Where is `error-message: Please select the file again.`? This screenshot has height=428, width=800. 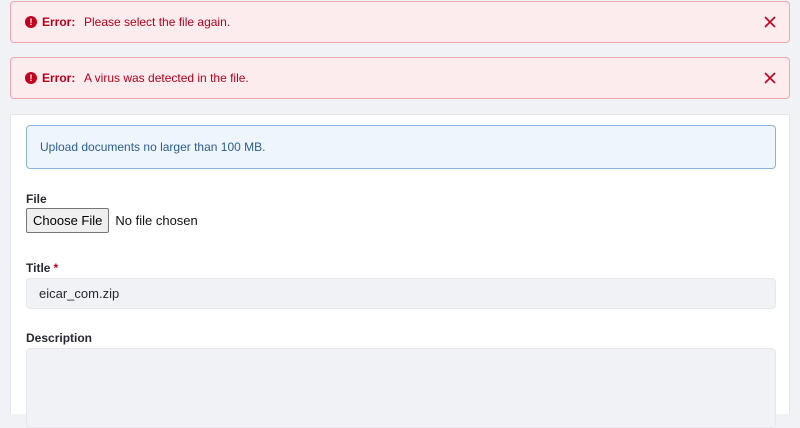
error-message: Please select the file again. is located at coordinates (157, 22).